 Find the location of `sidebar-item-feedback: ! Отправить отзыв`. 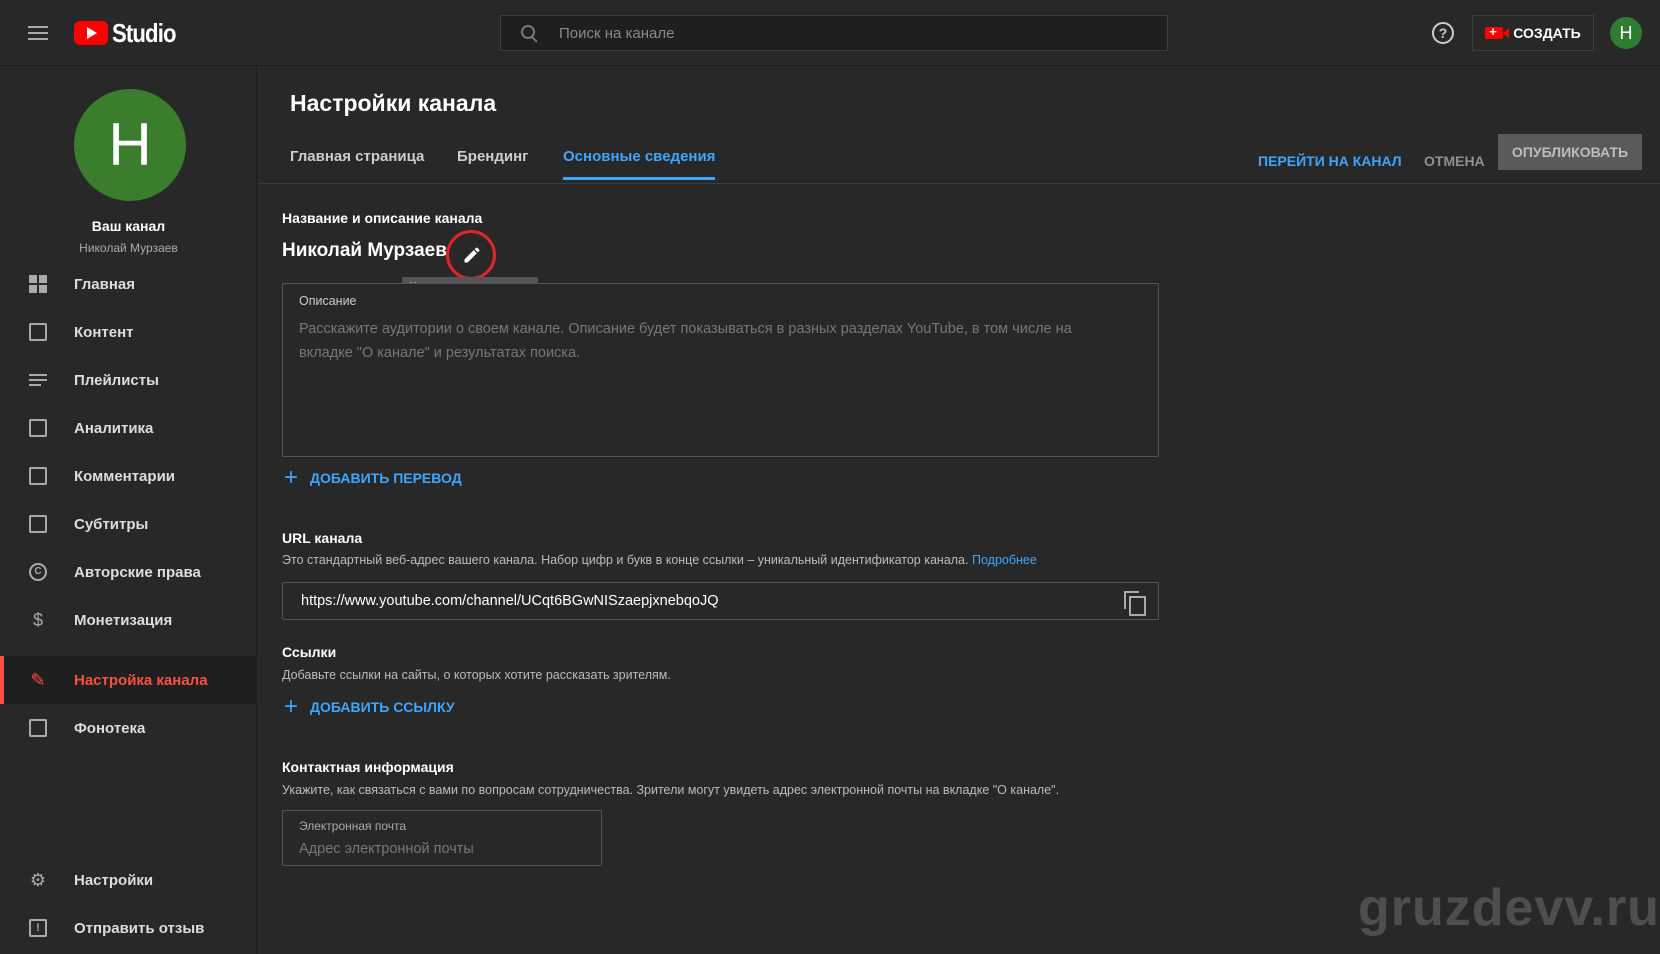

sidebar-item-feedback: ! Отправить отзыв is located at coordinates (128, 928).